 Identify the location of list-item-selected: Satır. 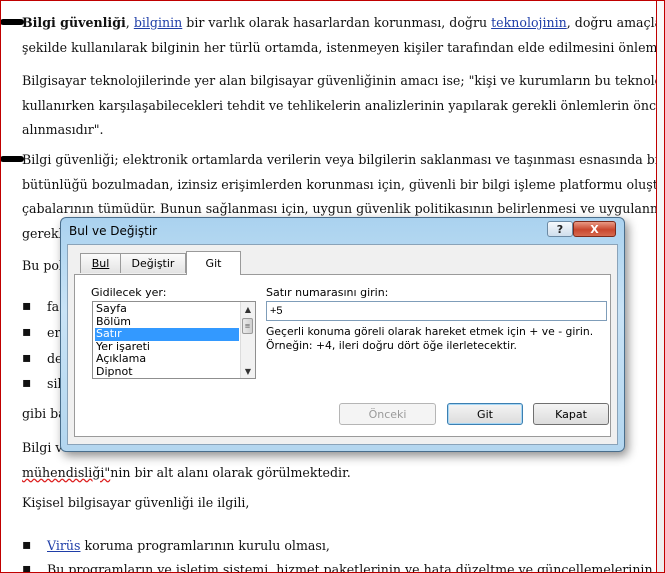
(167, 334).